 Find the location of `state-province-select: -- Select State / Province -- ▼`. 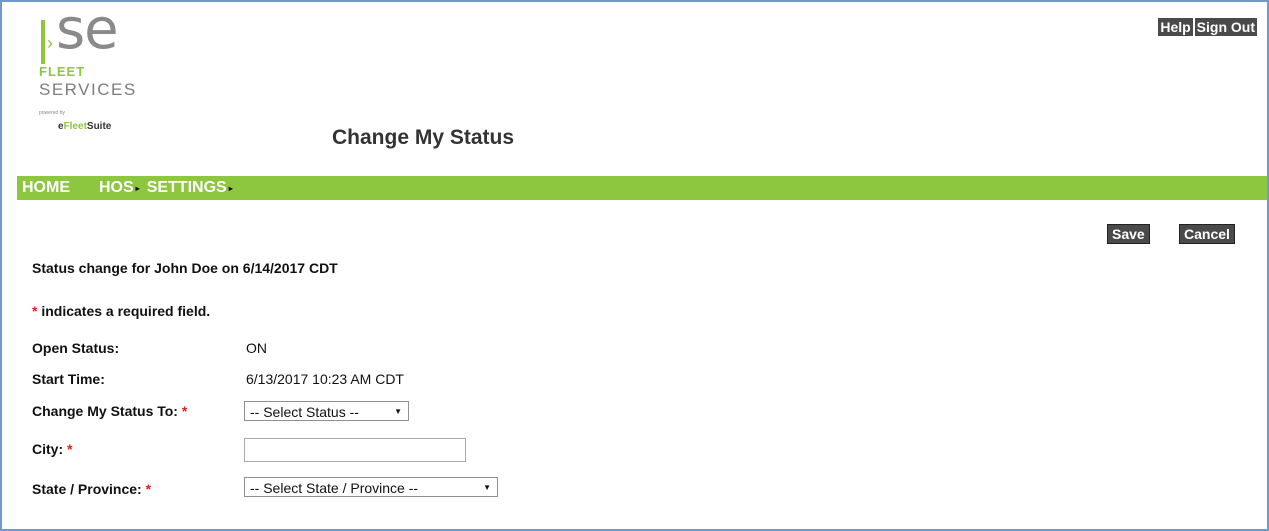

state-province-select: -- Select State / Province -- ▼ is located at coordinates (371, 487).